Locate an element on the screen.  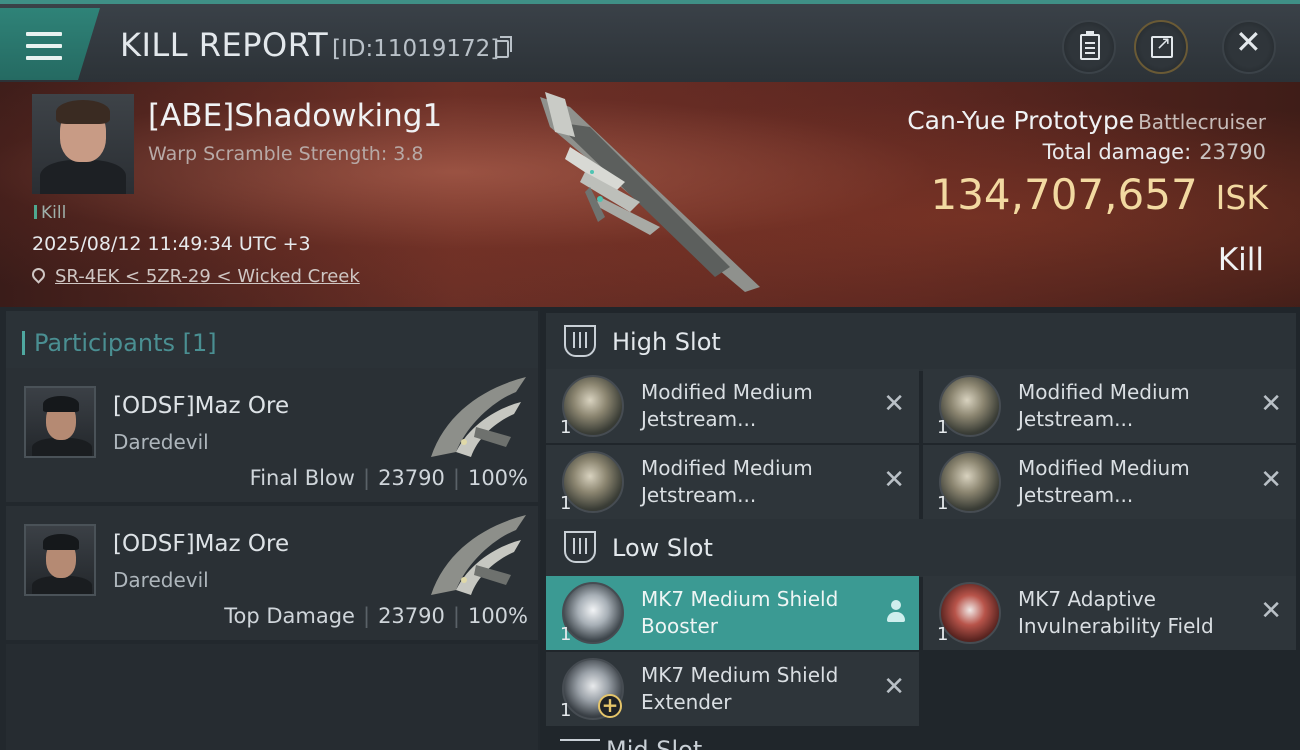
dropped-user-icon is located at coordinates (896, 611).